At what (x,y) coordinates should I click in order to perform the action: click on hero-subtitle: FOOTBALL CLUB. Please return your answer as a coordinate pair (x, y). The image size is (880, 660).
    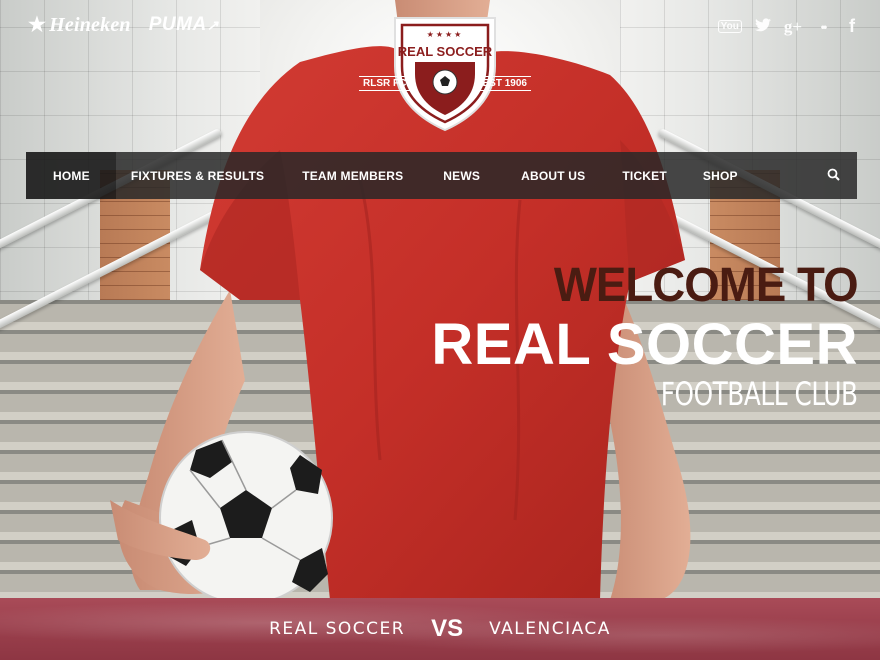
    Looking at the image, I should click on (759, 394).